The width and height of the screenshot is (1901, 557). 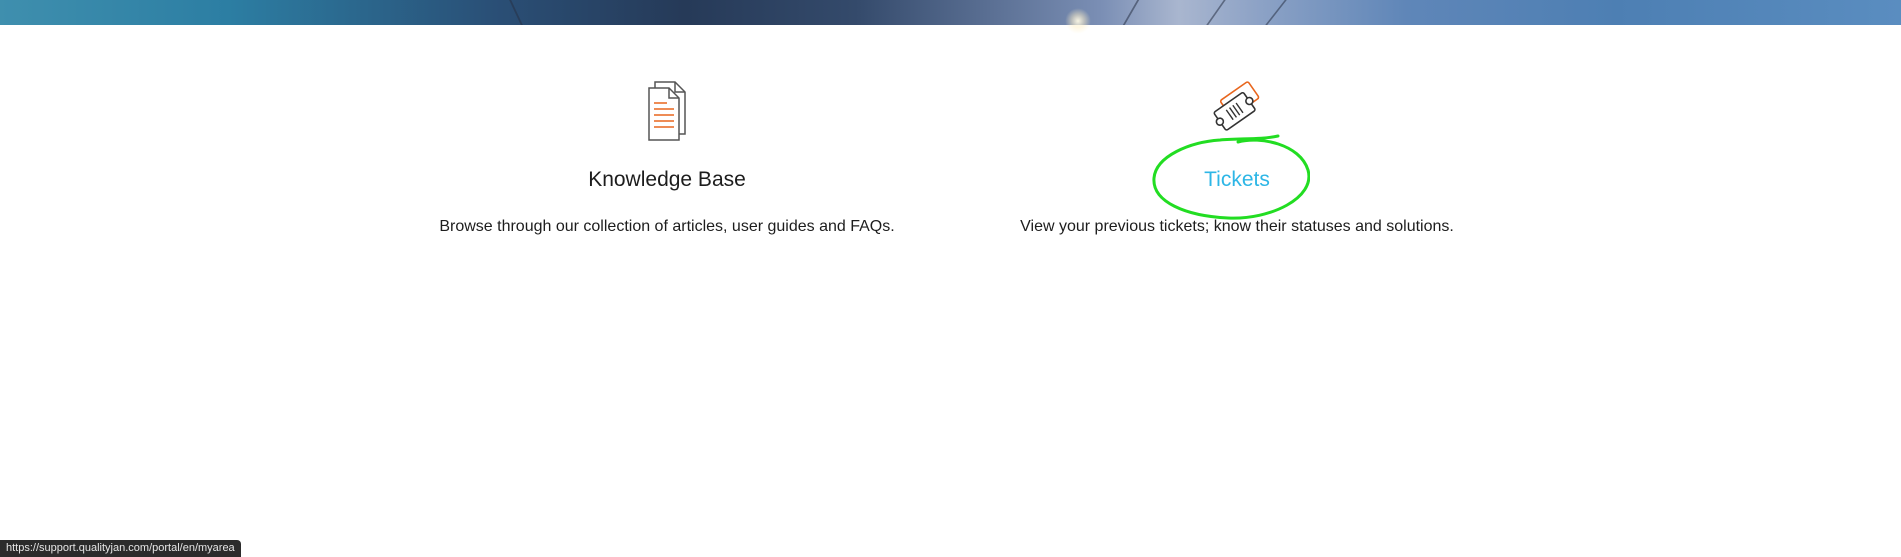 I want to click on banner-sun-glow, so click(x=1078, y=21).